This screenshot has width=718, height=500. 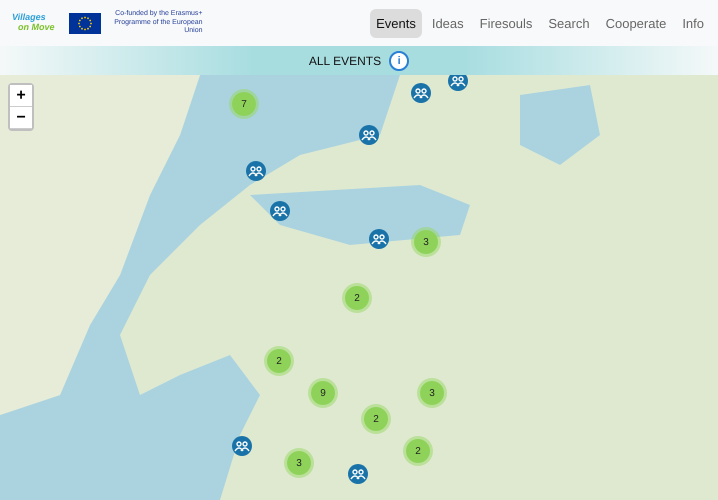 I want to click on nav-tab: Cooperate, so click(x=636, y=23).